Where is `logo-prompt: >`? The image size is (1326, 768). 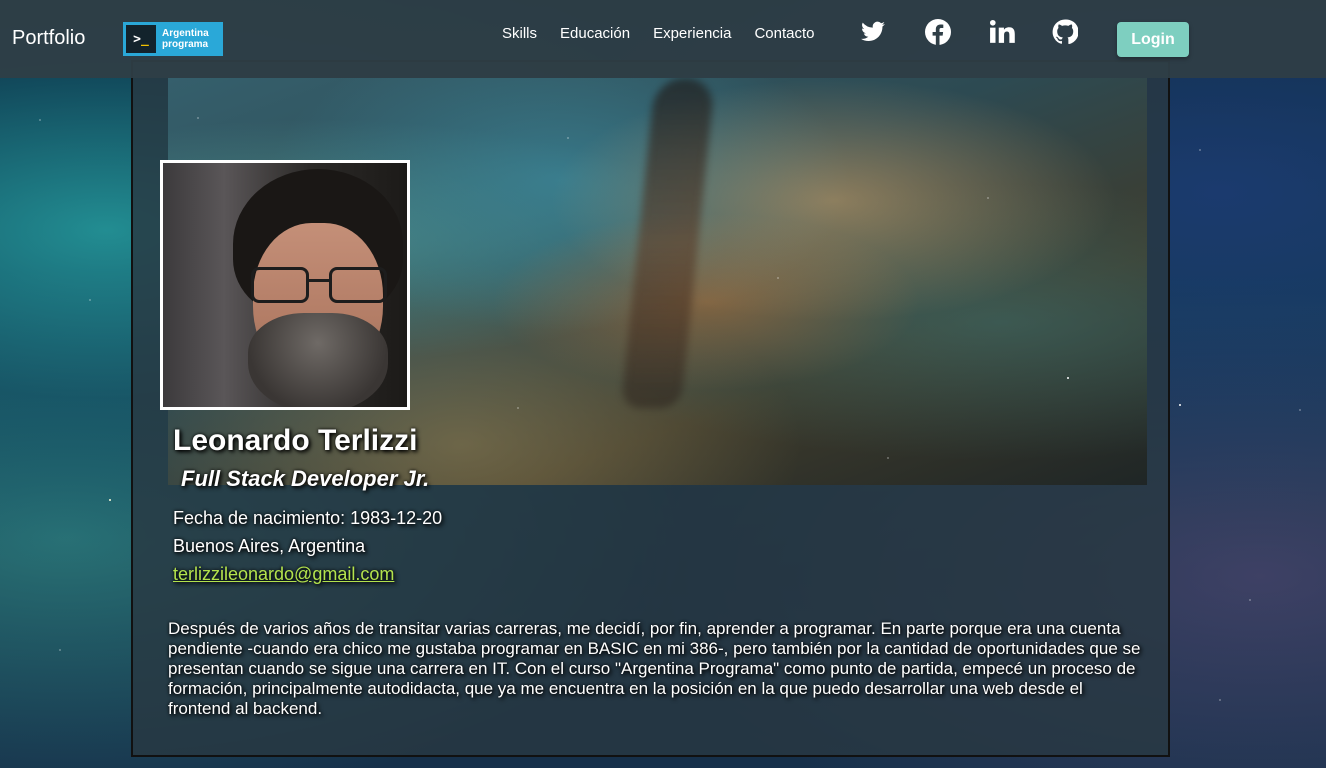
logo-prompt: > is located at coordinates (137, 39).